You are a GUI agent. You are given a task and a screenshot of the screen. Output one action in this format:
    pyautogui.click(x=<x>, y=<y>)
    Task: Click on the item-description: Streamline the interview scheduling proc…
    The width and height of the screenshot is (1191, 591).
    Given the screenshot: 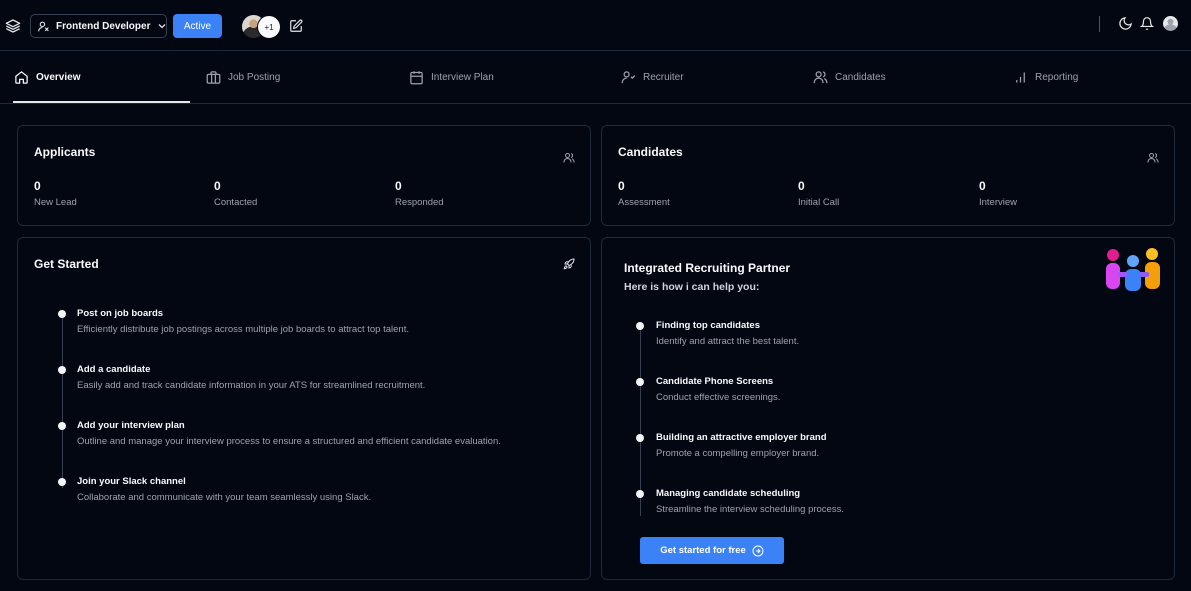 What is the action you would take?
    pyautogui.click(x=750, y=509)
    